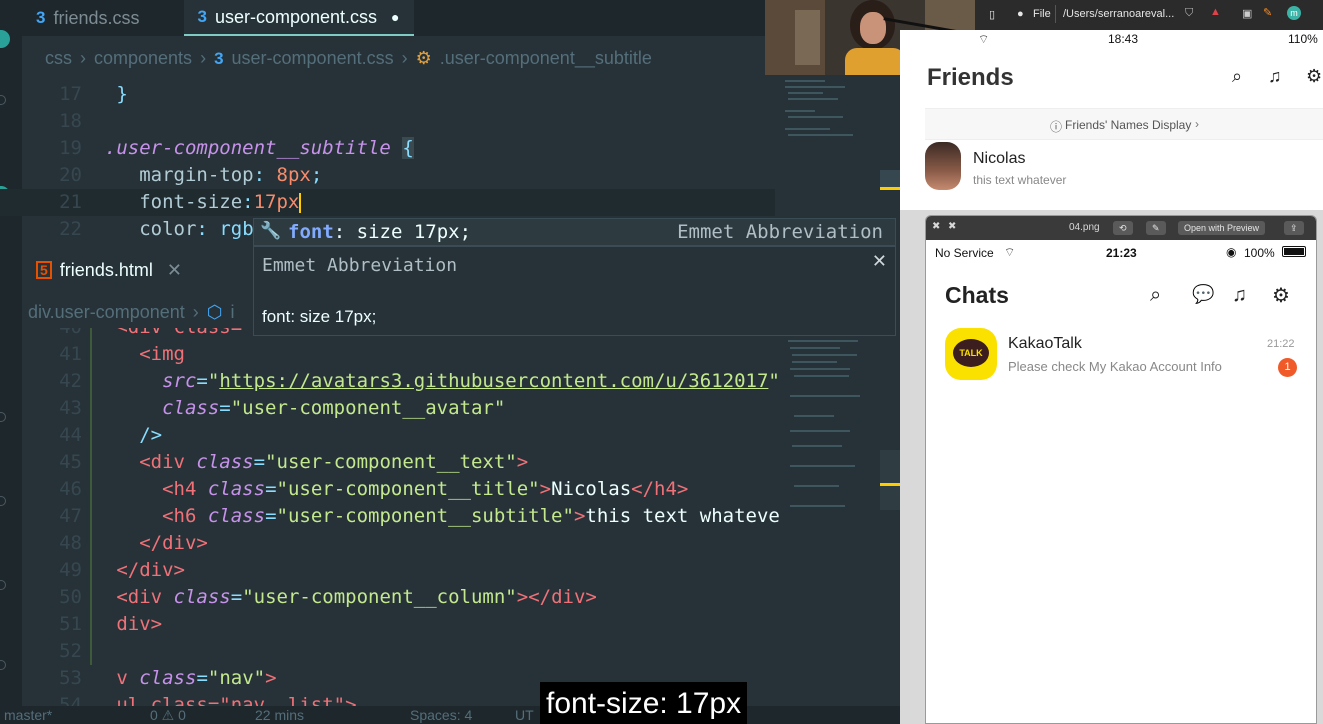 The image size is (1323, 724). Describe the element at coordinates (271, 231) in the screenshot. I see `wrench-icon: 🔧` at that location.